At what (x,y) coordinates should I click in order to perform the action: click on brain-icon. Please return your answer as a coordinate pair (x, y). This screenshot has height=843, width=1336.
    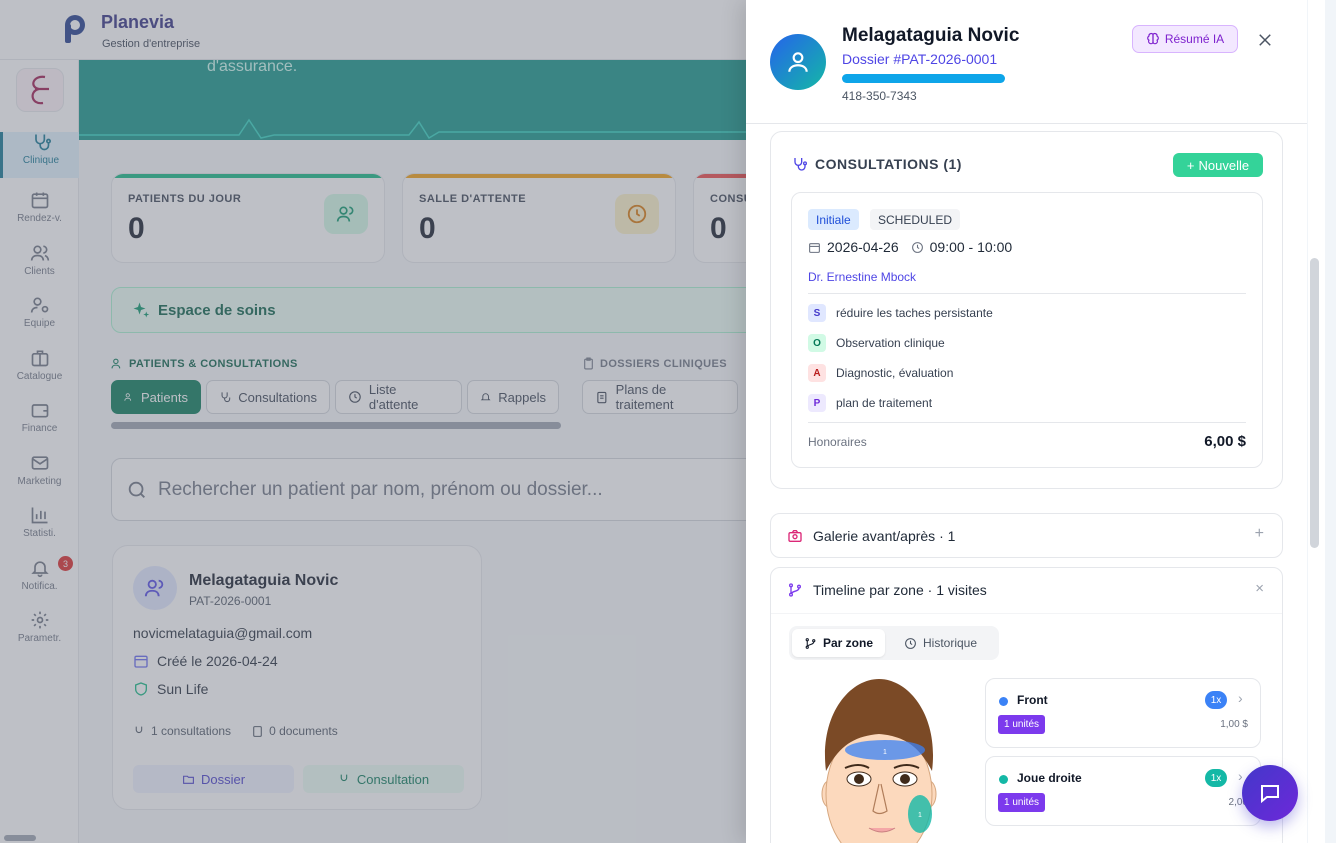
    Looking at the image, I should click on (1152, 38).